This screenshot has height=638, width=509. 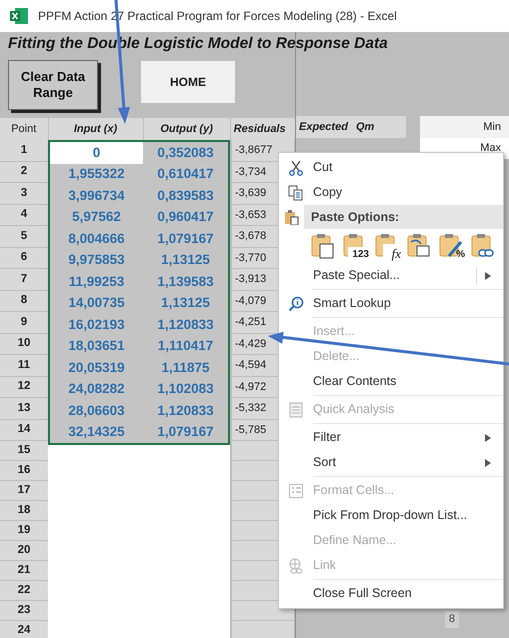 I want to click on row-number: 17, so click(x=24, y=491).